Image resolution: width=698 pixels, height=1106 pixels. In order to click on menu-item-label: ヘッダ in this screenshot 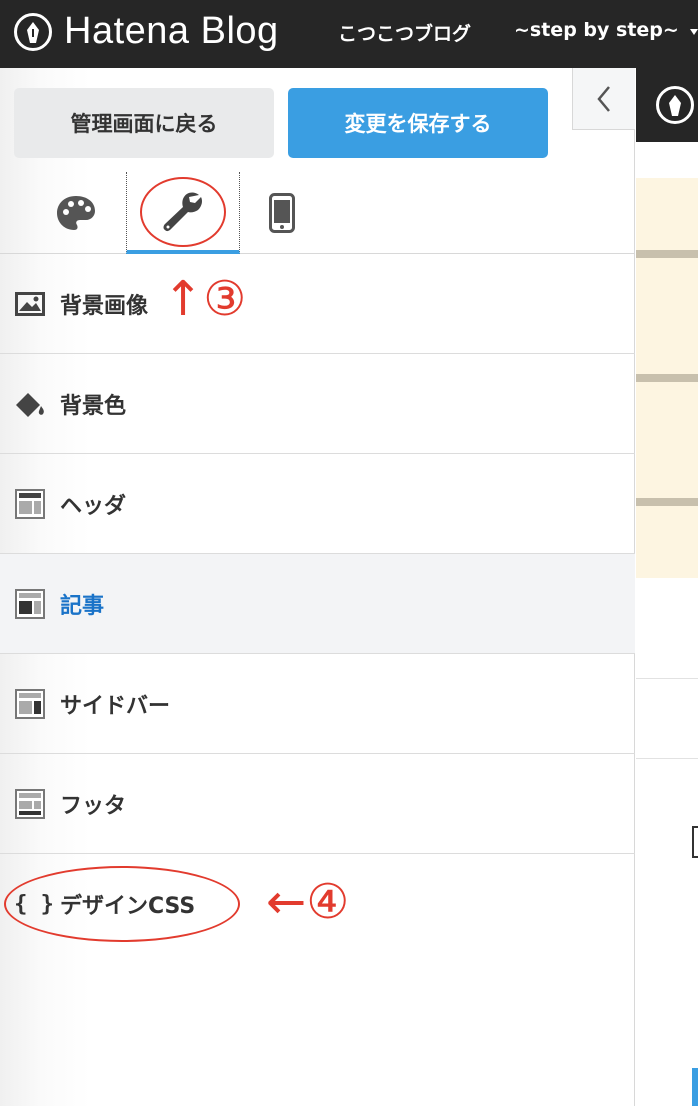, I will do `click(93, 506)`.